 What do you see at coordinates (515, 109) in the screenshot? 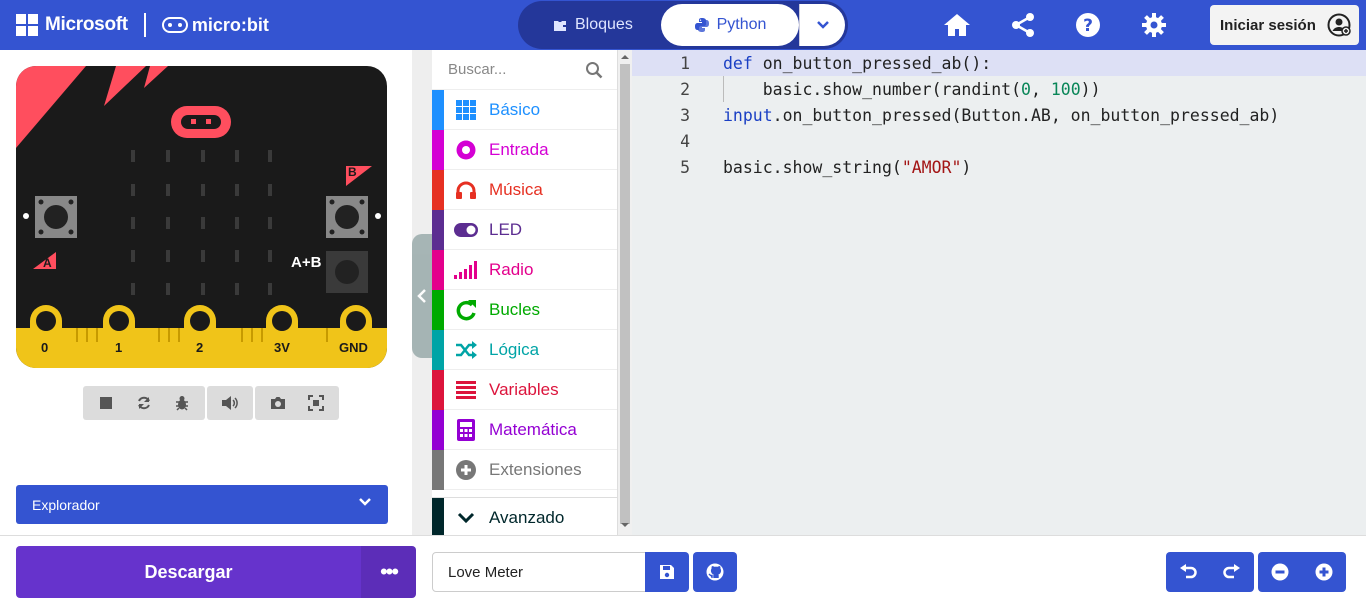
I see `category-label: Básico` at bounding box center [515, 109].